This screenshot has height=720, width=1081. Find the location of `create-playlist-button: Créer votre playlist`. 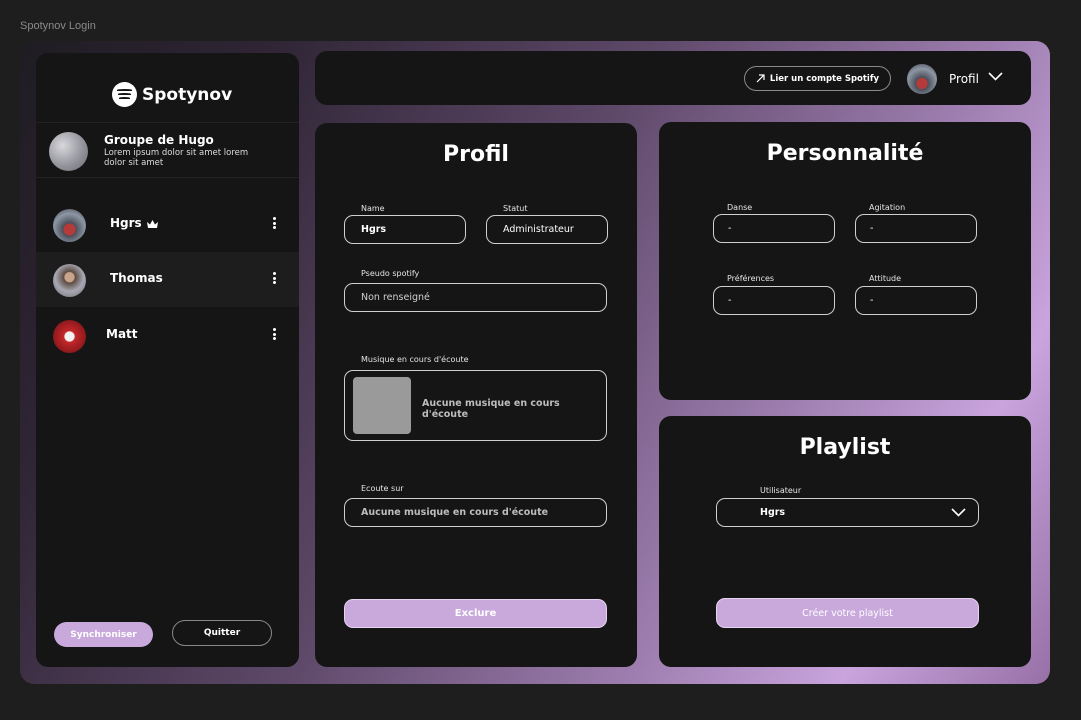

create-playlist-button: Créer votre playlist is located at coordinates (847, 613).